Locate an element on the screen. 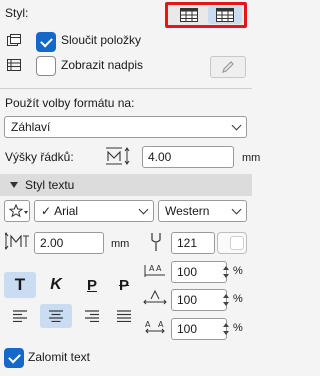 The width and height of the screenshot is (320, 376). row-height-value: 4.00 is located at coordinates (160, 157).